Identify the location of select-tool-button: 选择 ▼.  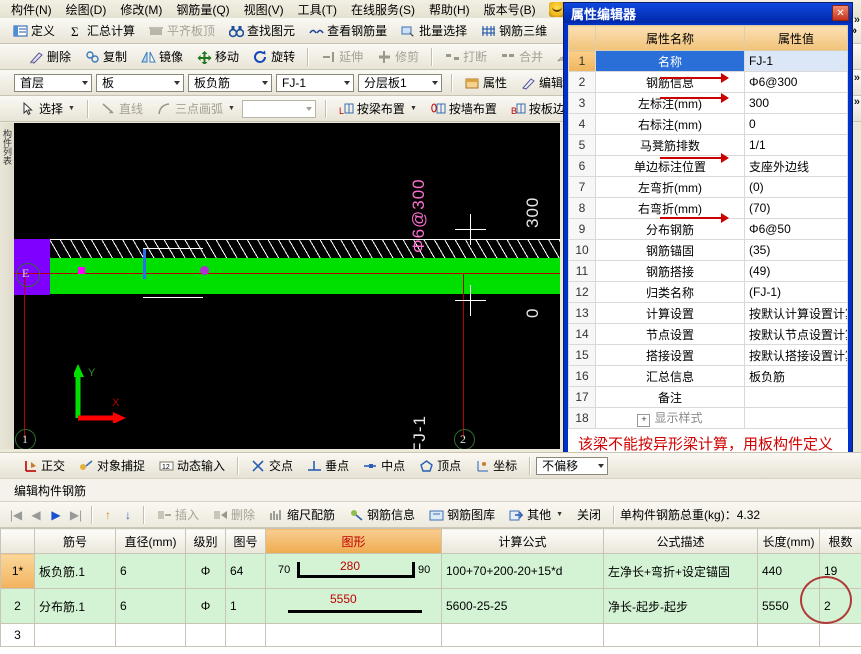
(48, 108).